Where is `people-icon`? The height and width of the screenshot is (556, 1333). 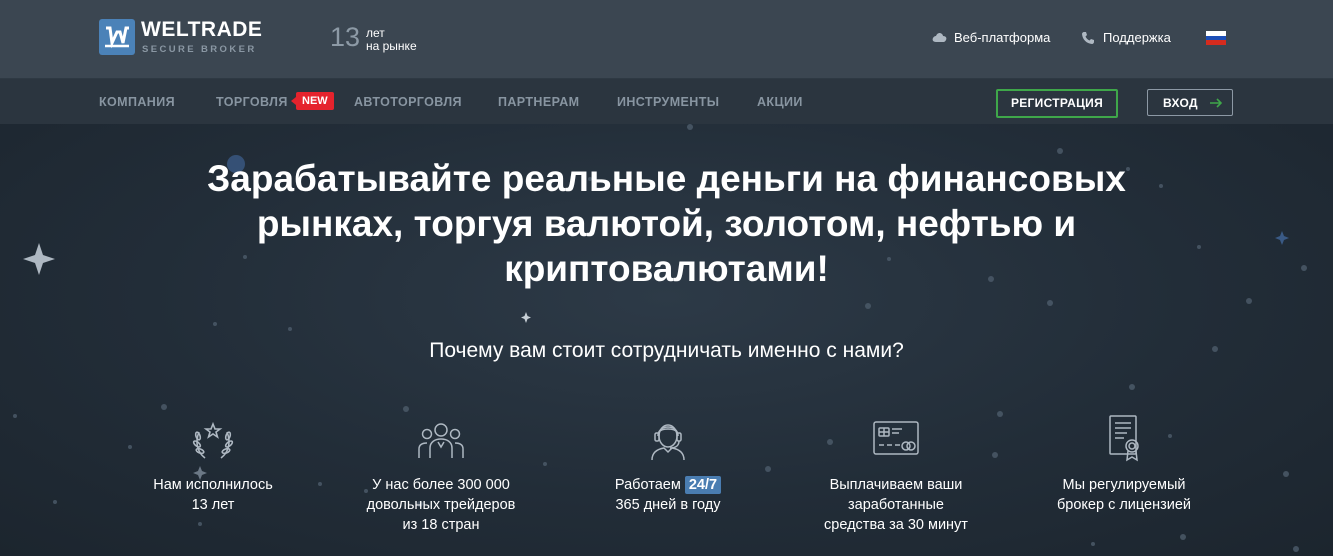 people-icon is located at coordinates (441, 440).